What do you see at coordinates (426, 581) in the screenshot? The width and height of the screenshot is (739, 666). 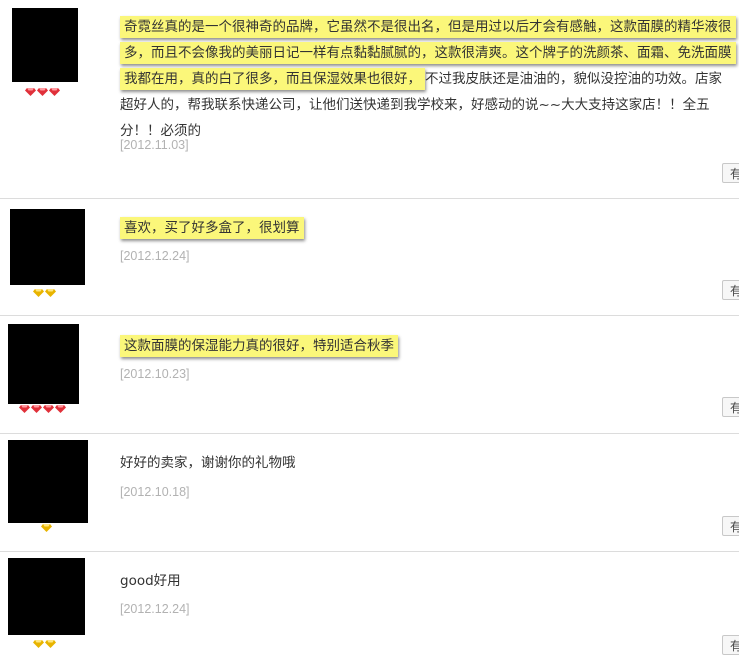 I see `review-text: good好用` at bounding box center [426, 581].